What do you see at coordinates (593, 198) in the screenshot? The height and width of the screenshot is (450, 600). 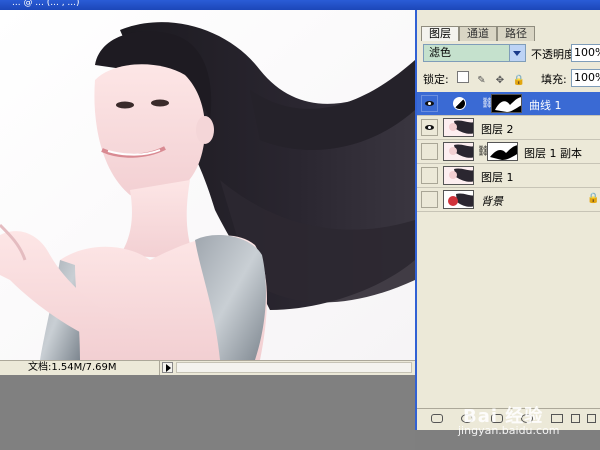 I see `lock-icon: 🔒` at bounding box center [593, 198].